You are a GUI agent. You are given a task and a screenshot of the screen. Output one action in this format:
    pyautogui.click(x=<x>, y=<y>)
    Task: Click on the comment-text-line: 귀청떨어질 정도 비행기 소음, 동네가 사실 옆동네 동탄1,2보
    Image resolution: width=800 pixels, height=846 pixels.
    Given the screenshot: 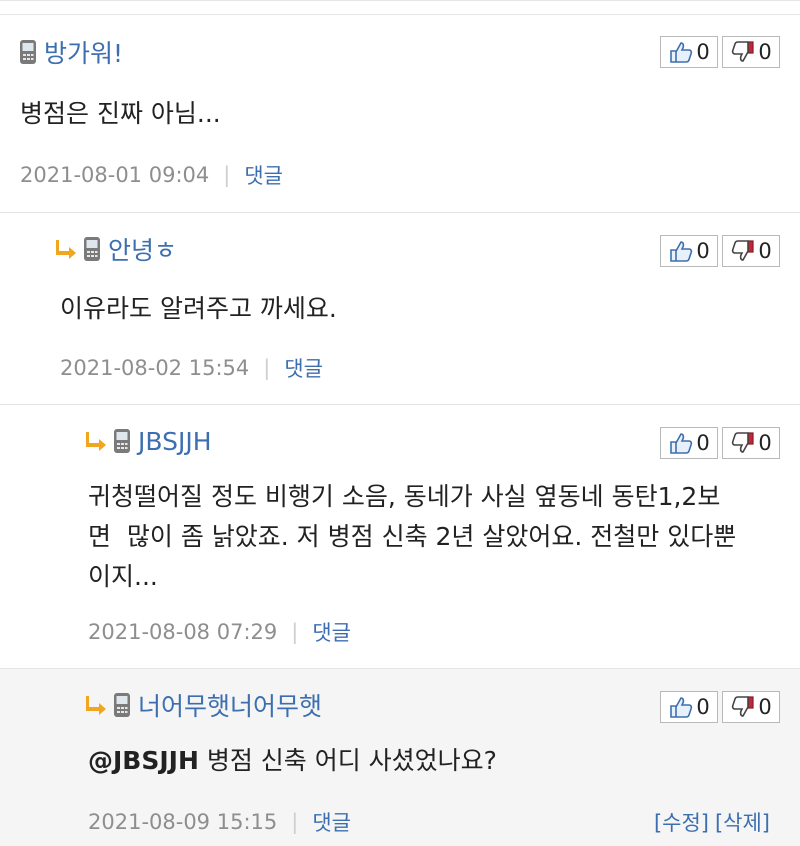 What is the action you would take?
    pyautogui.click(x=404, y=496)
    